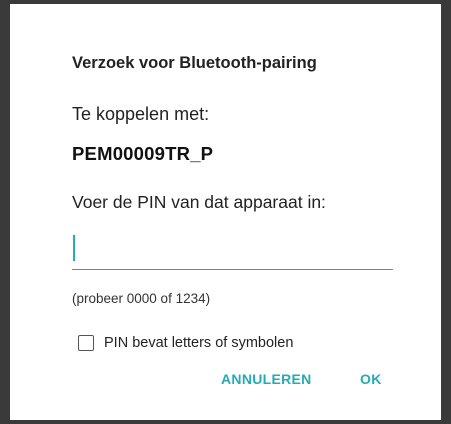 The image size is (451, 424). What do you see at coordinates (371, 379) in the screenshot?
I see `ok-button: OK` at bounding box center [371, 379].